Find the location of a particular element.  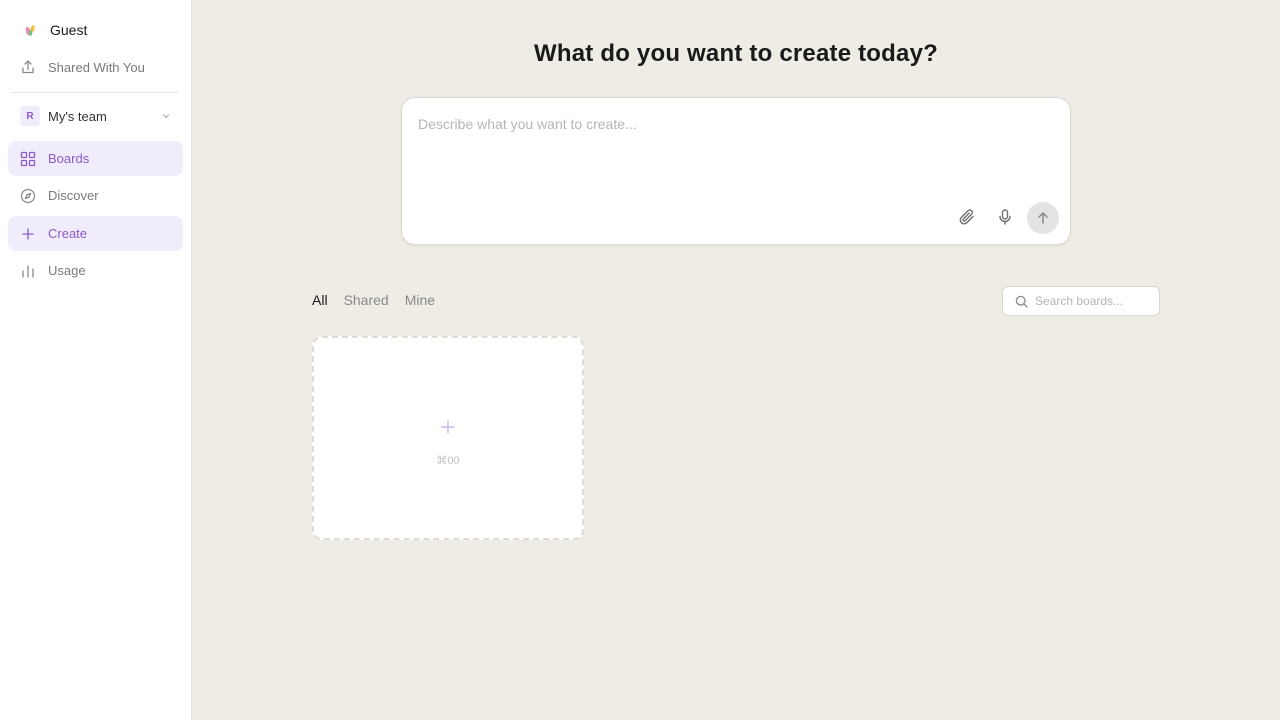

new-board-shortcut: ⌘00 is located at coordinates (448, 461).